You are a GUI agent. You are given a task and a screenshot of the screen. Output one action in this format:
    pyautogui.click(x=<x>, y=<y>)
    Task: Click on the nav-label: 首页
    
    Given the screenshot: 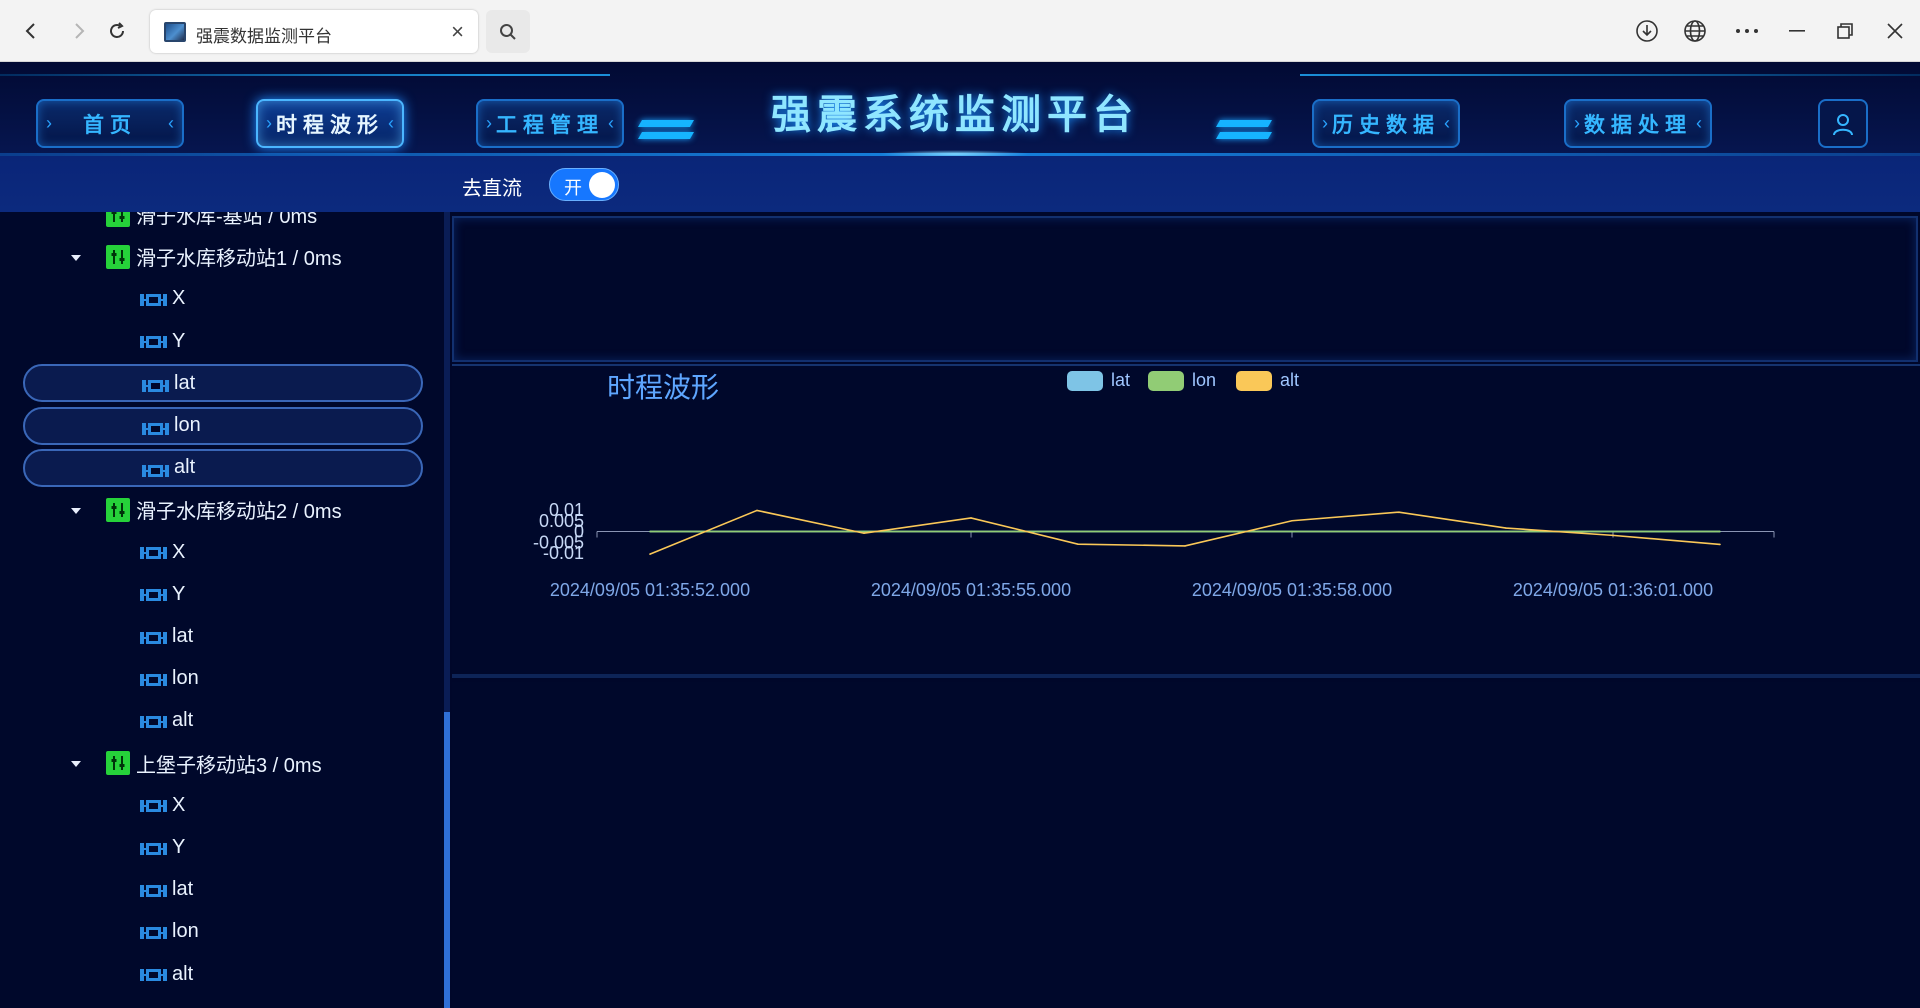 What is the action you would take?
    pyautogui.click(x=110, y=125)
    